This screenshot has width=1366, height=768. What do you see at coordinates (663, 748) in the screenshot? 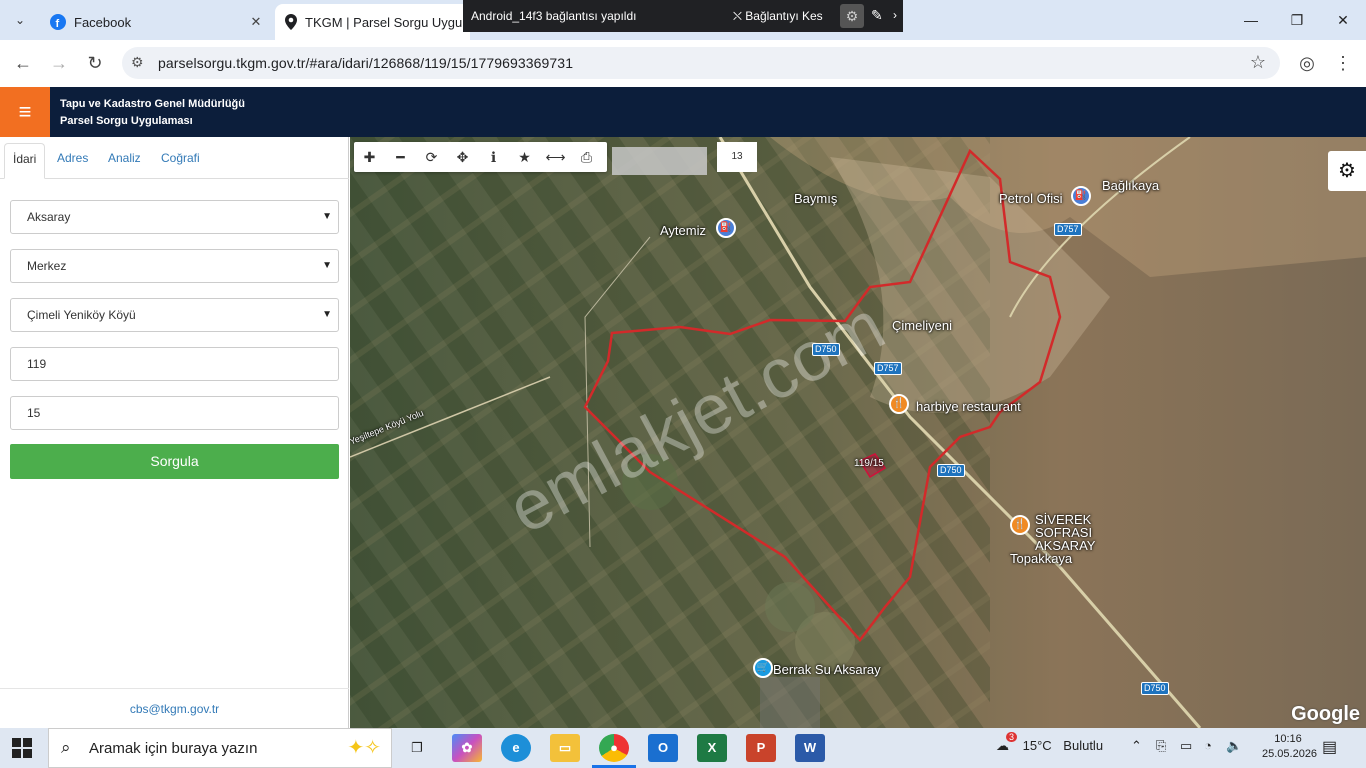
I see `outlook-icon: O` at bounding box center [663, 748].